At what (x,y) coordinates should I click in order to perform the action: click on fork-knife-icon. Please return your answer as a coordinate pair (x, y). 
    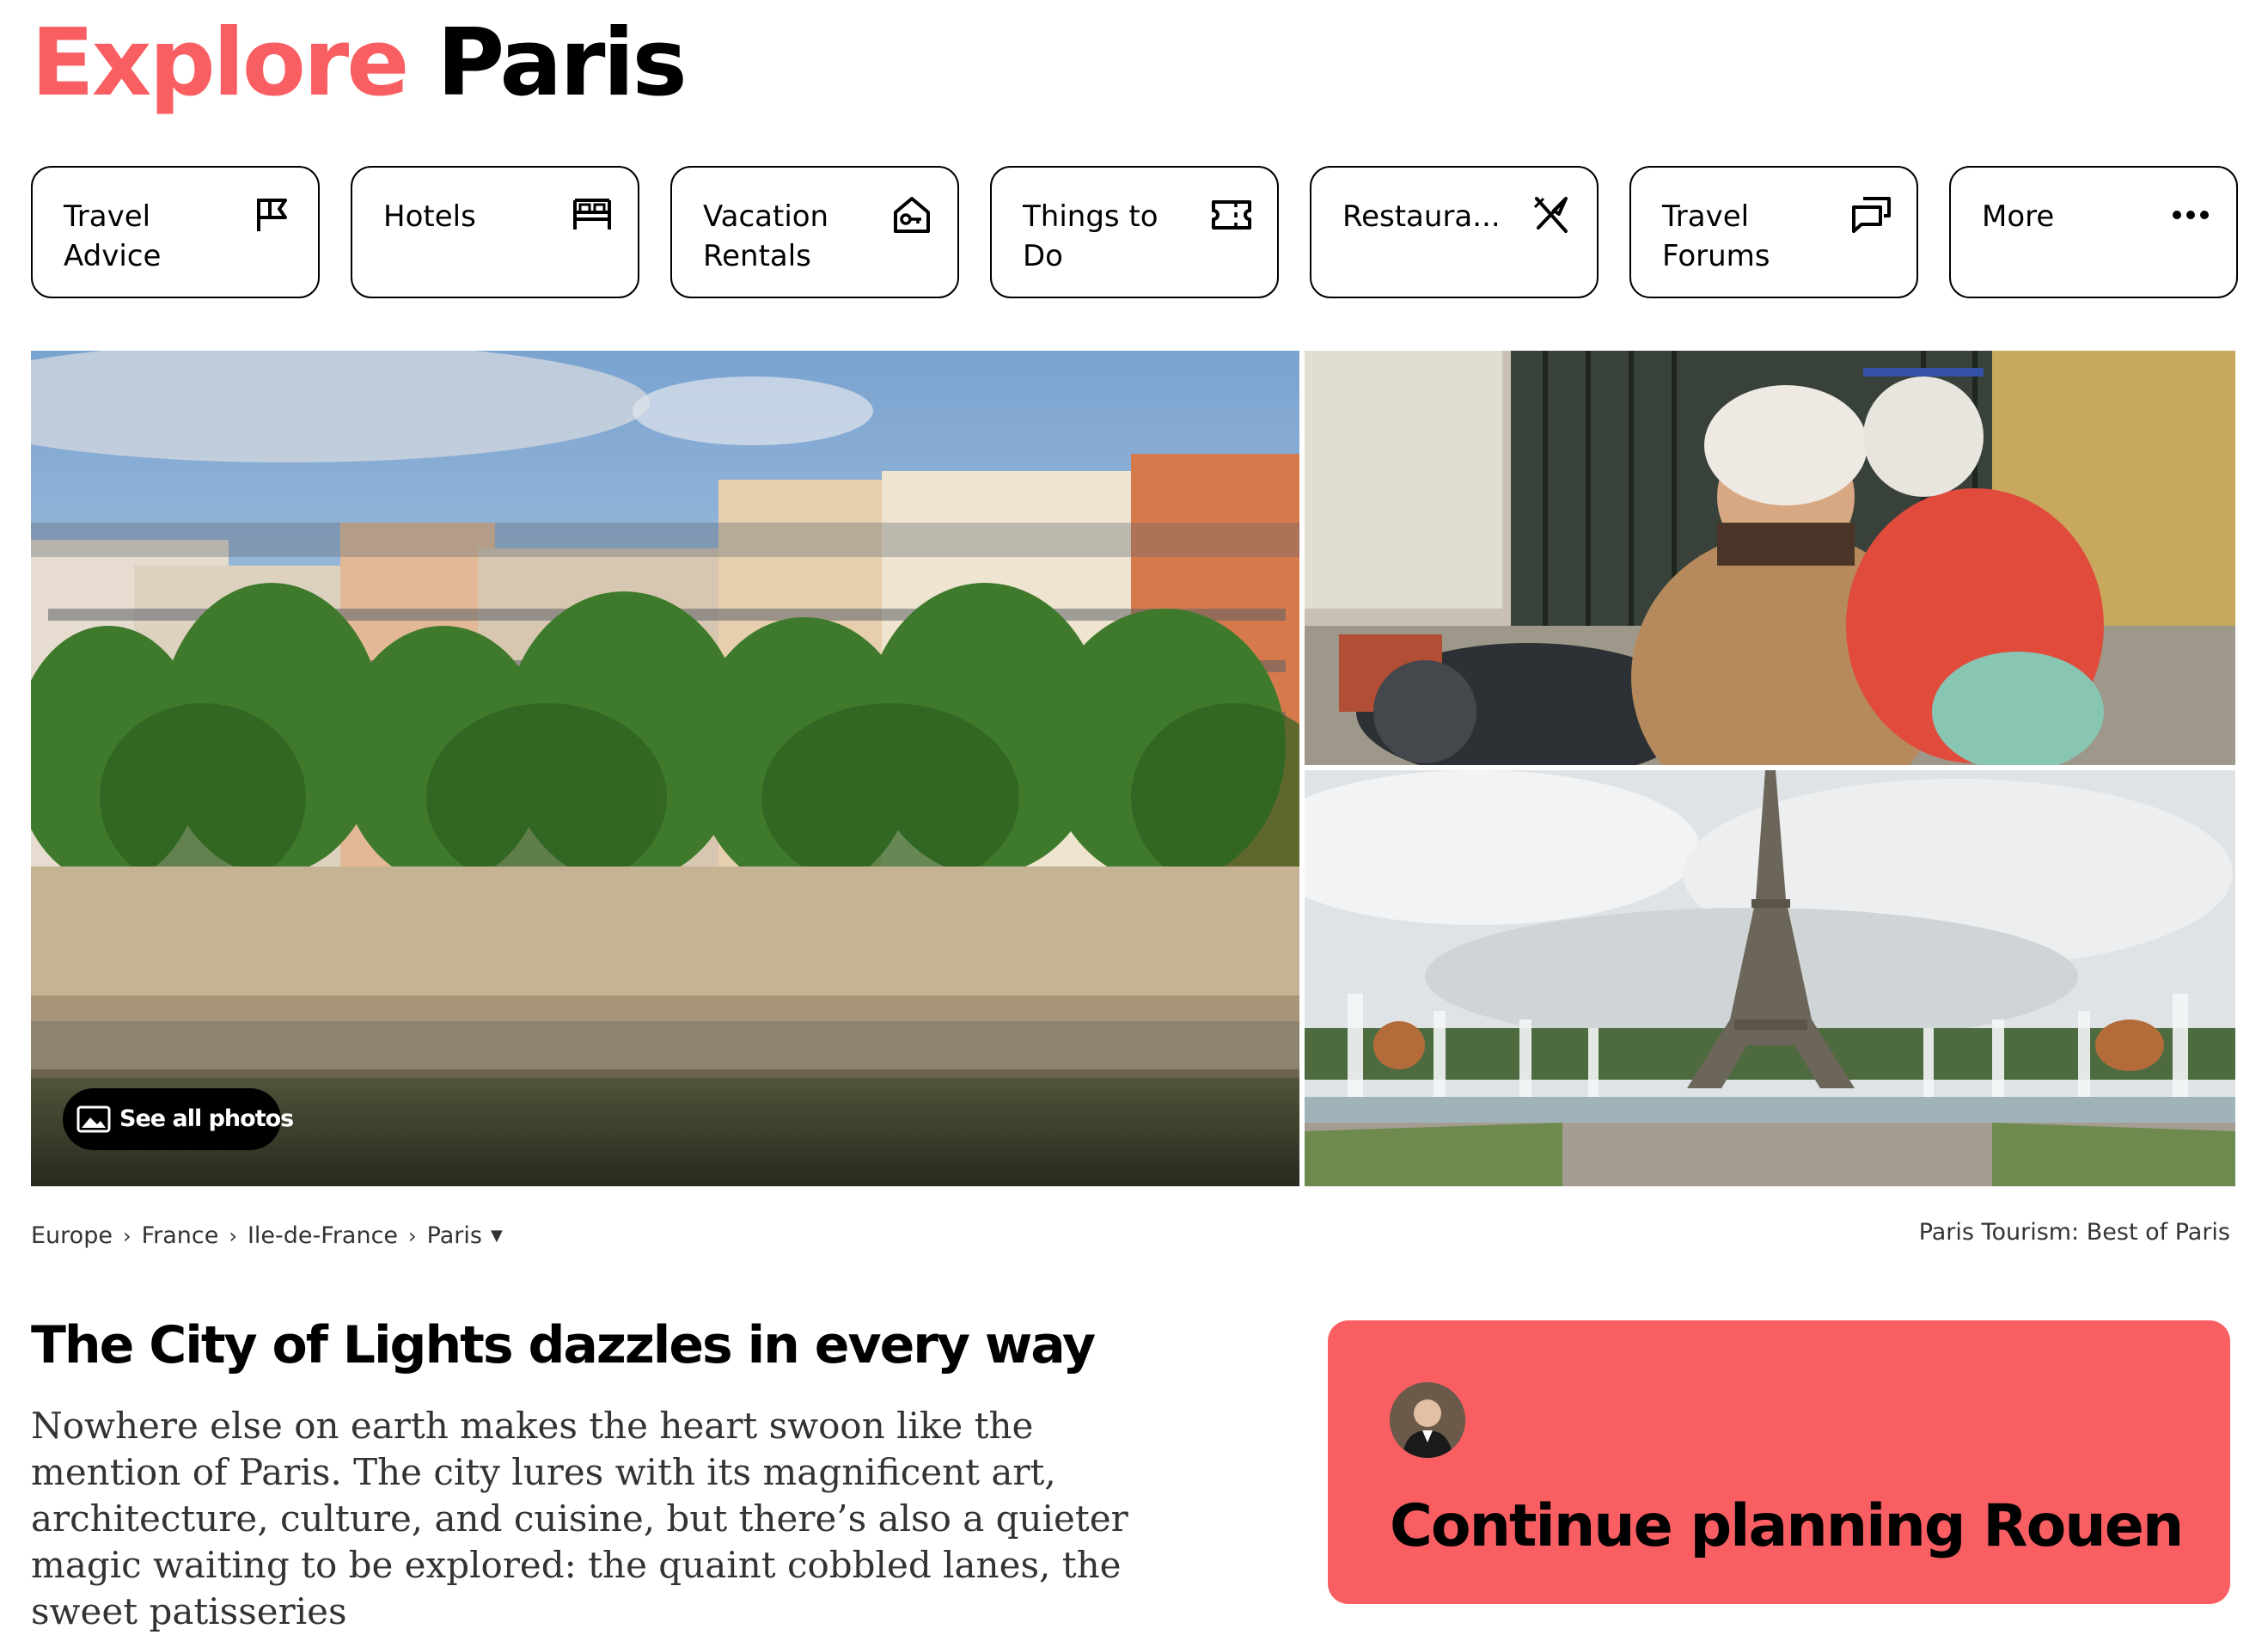
    Looking at the image, I should click on (1550, 215).